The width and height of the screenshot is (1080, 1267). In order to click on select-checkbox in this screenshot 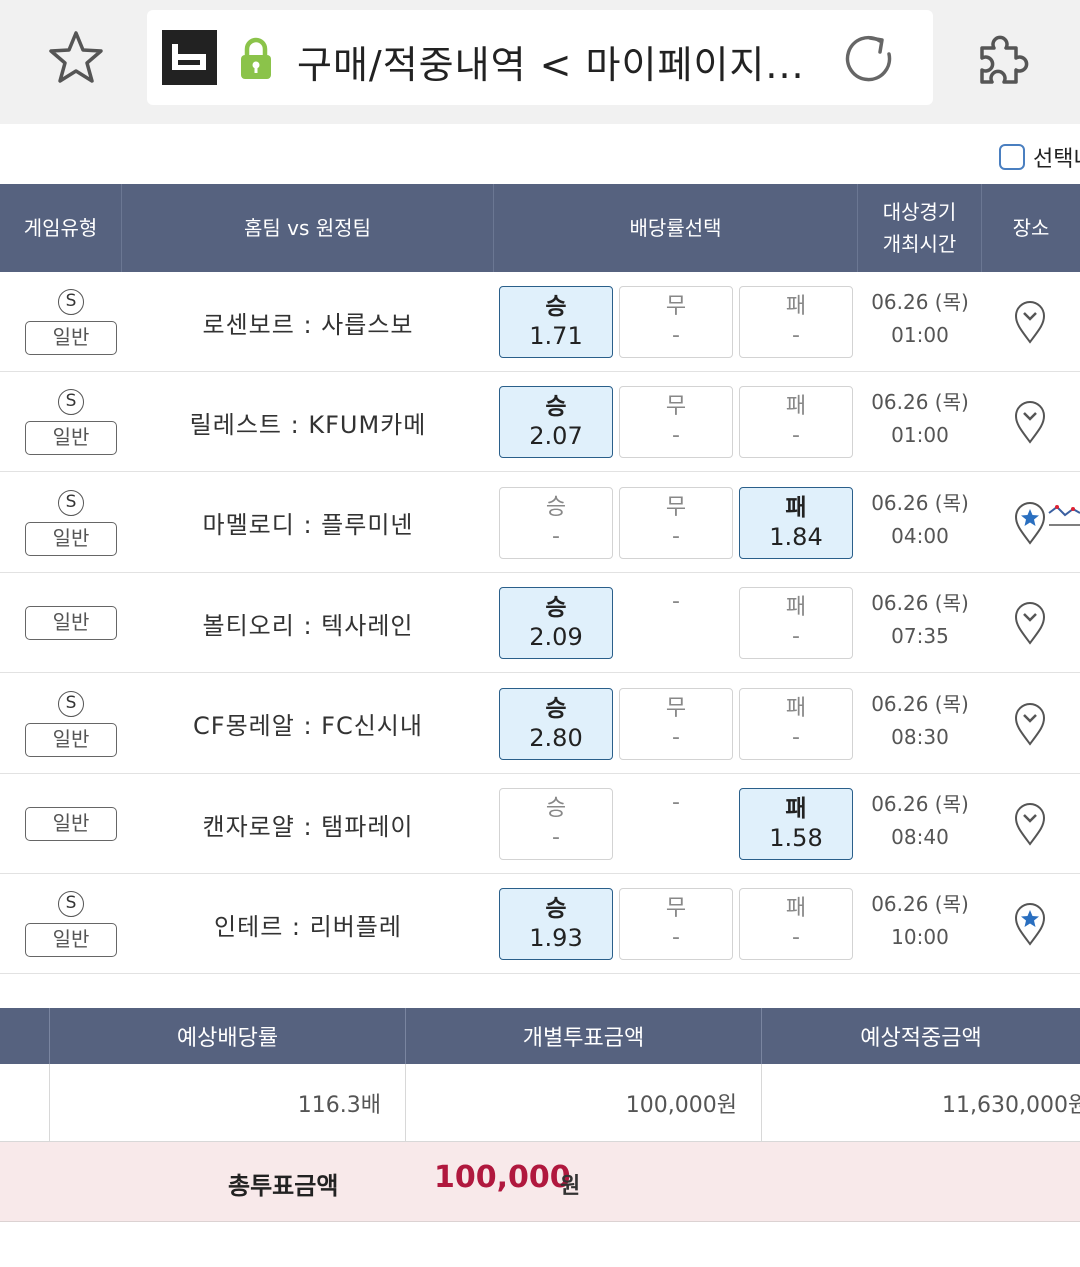, I will do `click(1012, 157)`.